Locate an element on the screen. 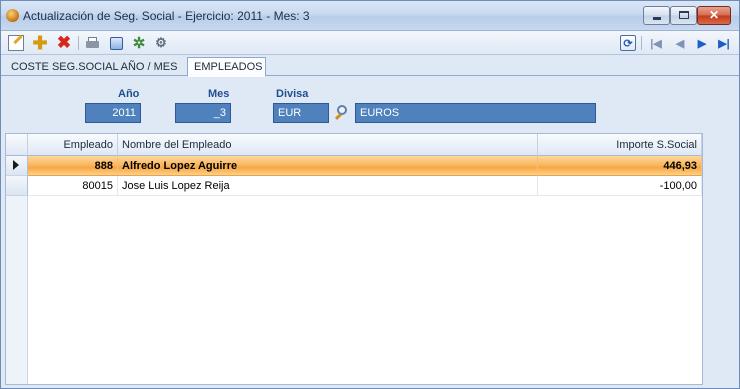 Image resolution: width=740 pixels, height=389 pixels. filter-form: Año Mes Divisa 2011 _3 EUR EUROS is located at coordinates (370, 103).